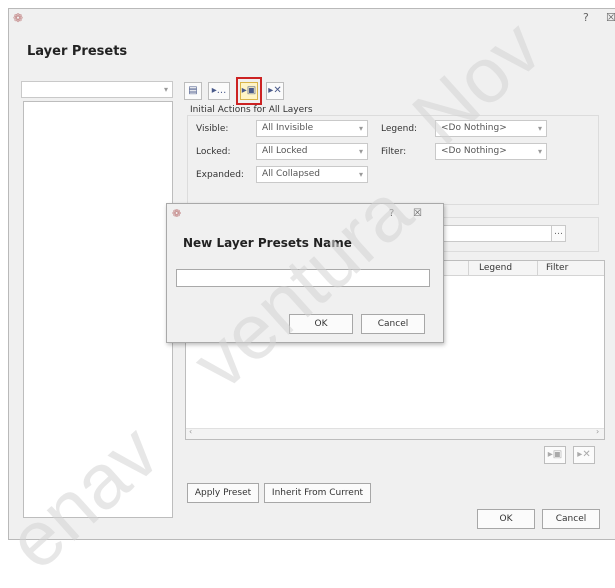  Describe the element at coordinates (249, 91) in the screenshot. I see `new-preset-icon: ▸▣` at that location.